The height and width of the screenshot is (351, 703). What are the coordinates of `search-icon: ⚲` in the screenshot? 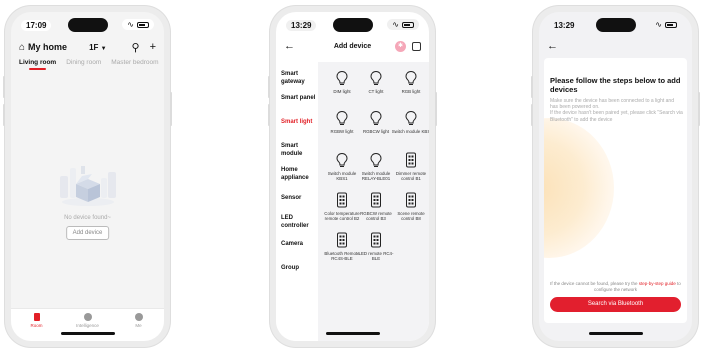 It's located at (136, 47).